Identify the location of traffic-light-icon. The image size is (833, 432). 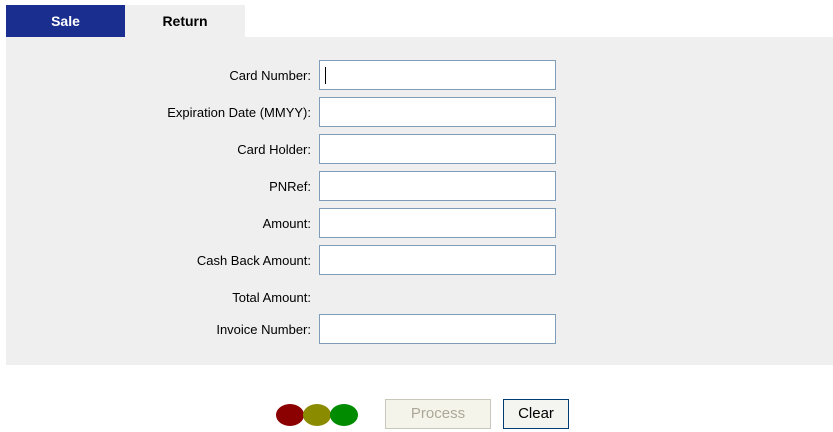
(317, 415).